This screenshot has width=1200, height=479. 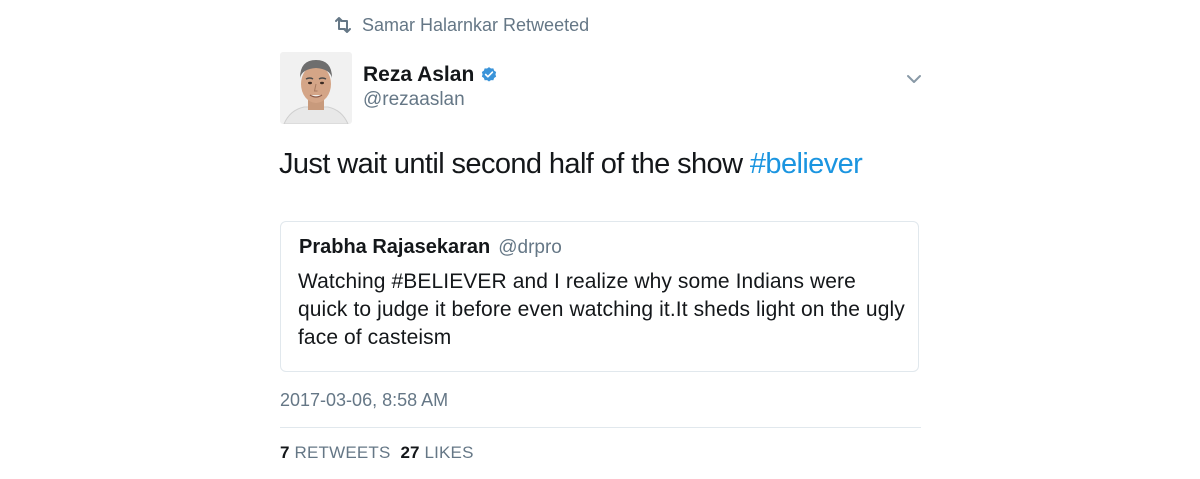 What do you see at coordinates (418, 75) in the screenshot?
I see `author-name: Reza Aslan` at bounding box center [418, 75].